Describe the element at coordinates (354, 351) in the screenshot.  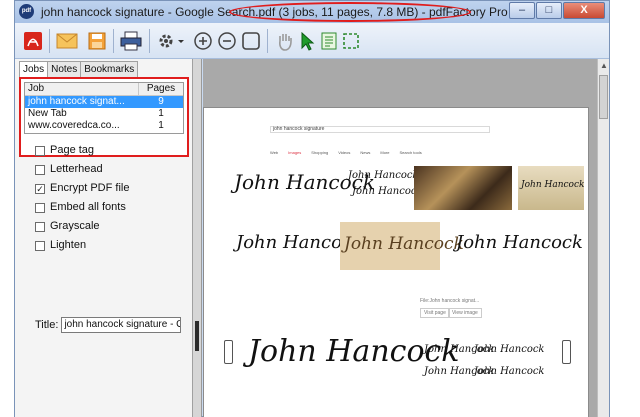
I see `large-signature-image: John Hancock` at that location.